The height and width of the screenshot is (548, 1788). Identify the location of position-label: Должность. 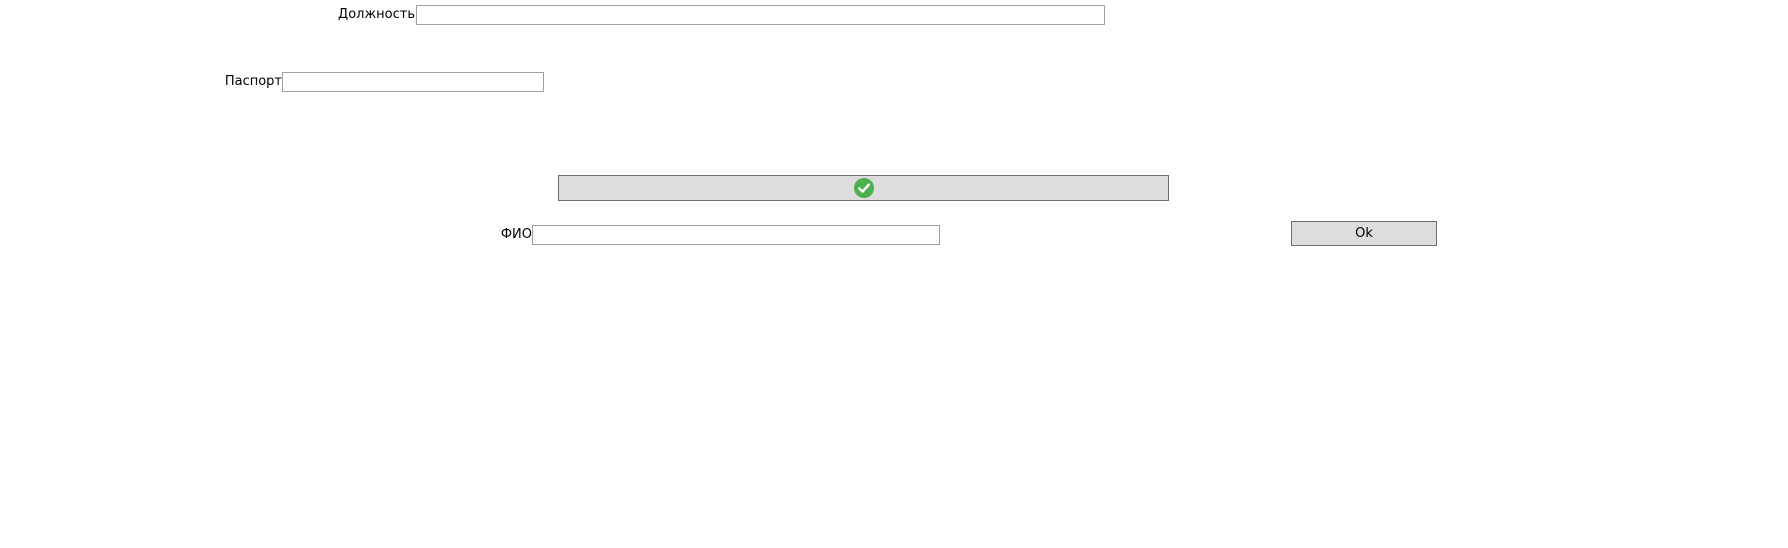
(376, 14).